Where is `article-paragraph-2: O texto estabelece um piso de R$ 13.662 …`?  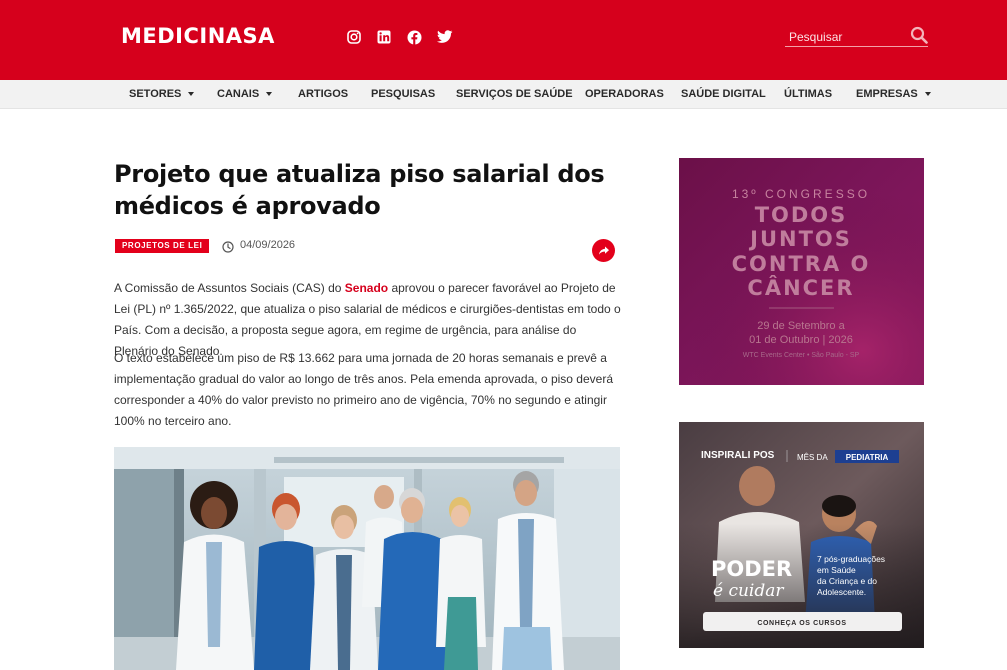 article-paragraph-2: O texto estabelece um piso de R$ 13.662 … is located at coordinates (363, 389).